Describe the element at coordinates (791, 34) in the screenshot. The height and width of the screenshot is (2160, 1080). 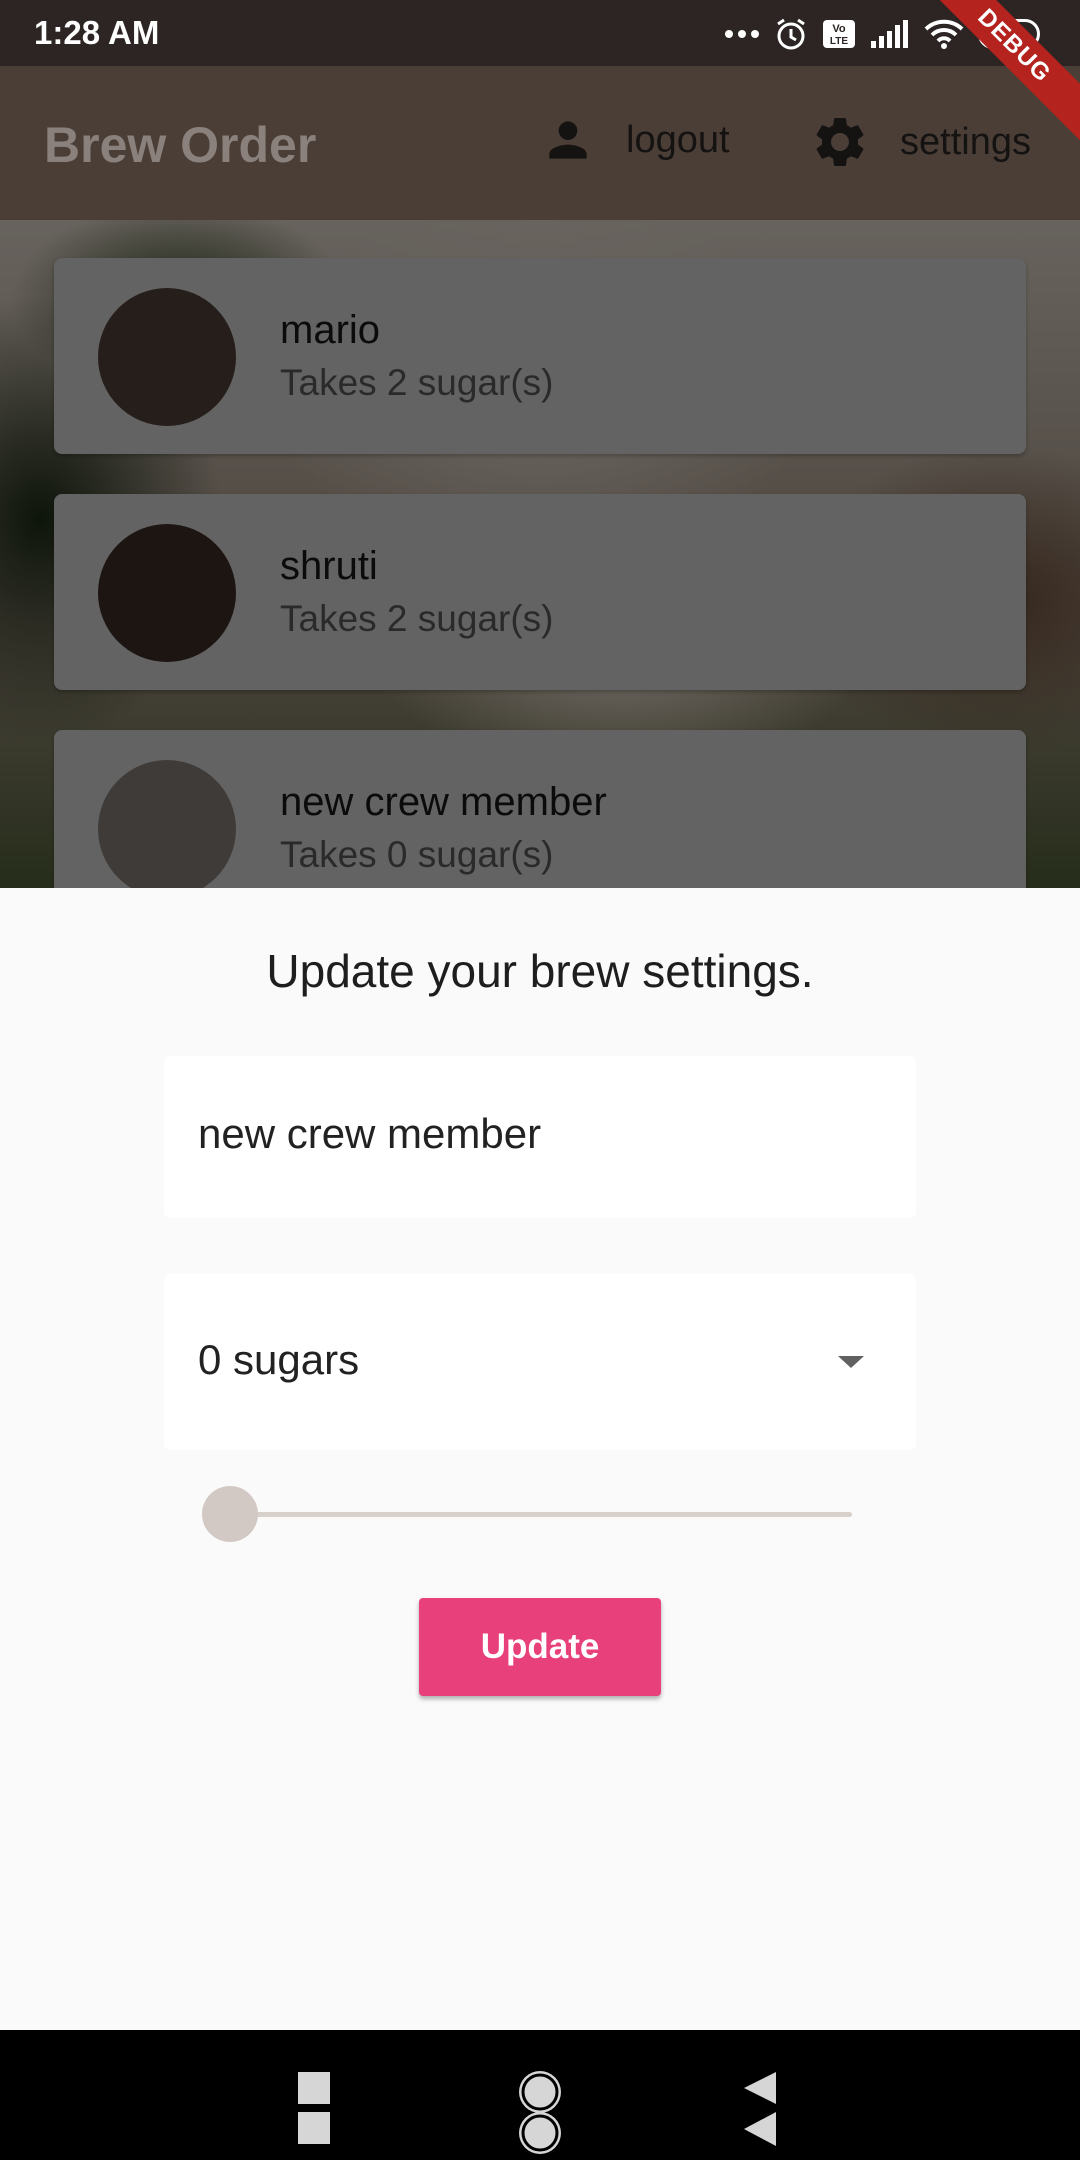
I see `alarm-icon` at that location.